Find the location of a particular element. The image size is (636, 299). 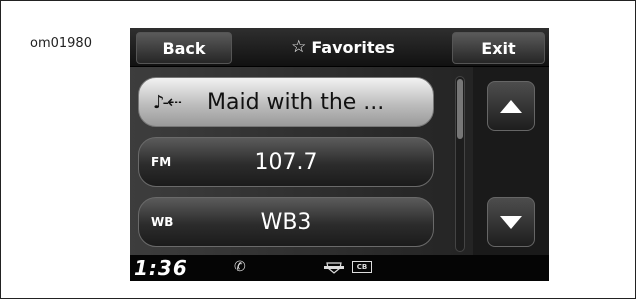

scroll-up-button is located at coordinates (511, 106).